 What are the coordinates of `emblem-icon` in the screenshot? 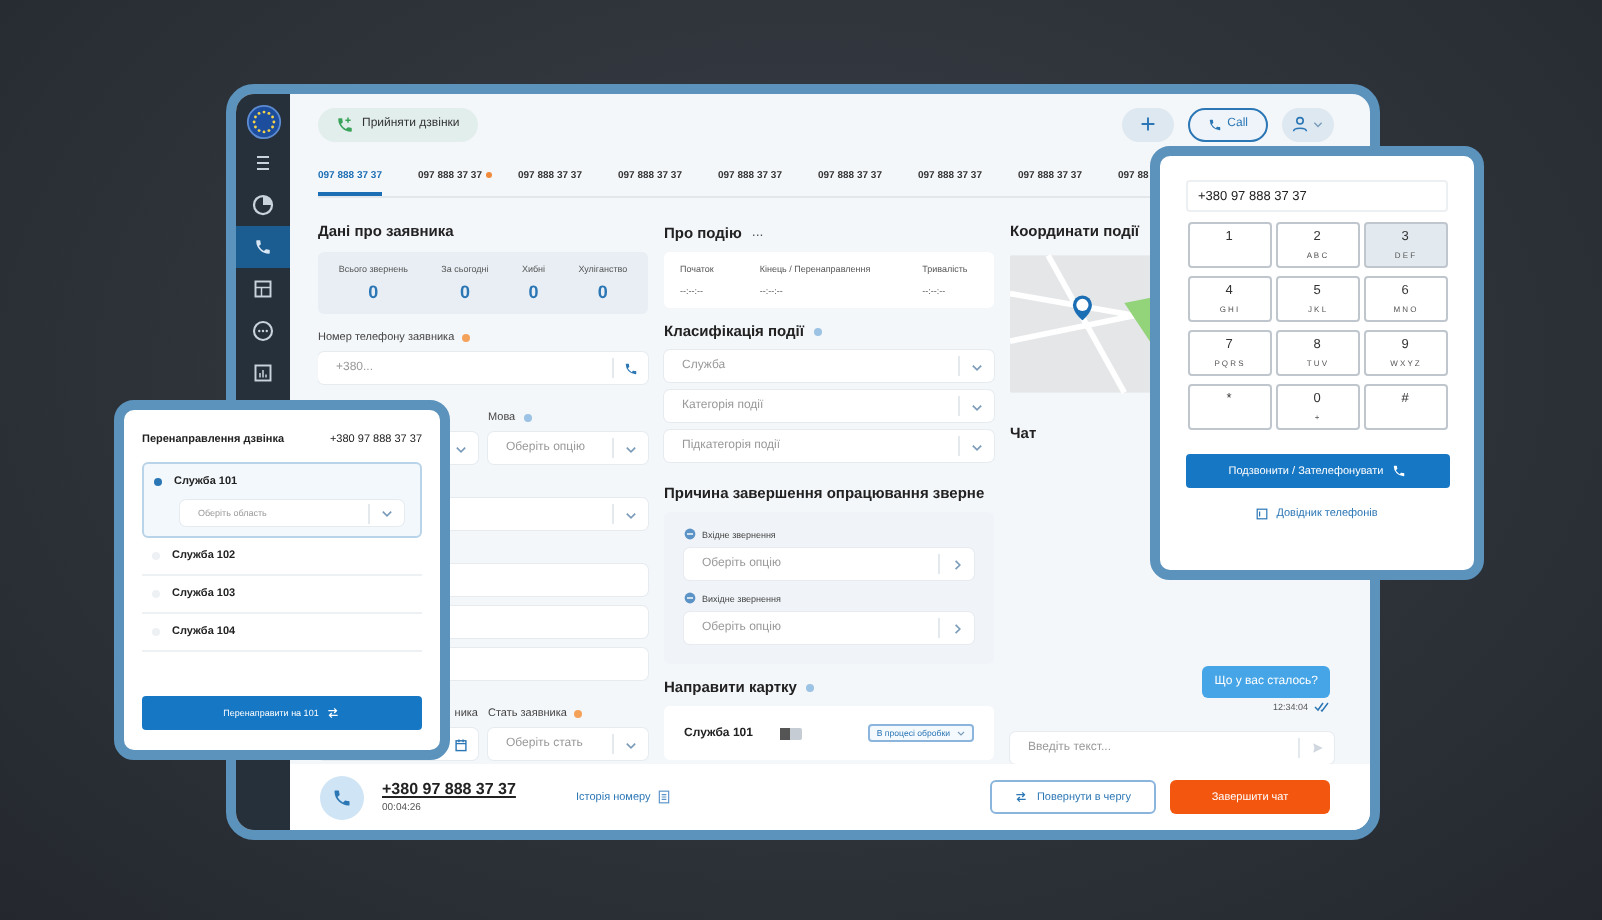 It's located at (263, 121).